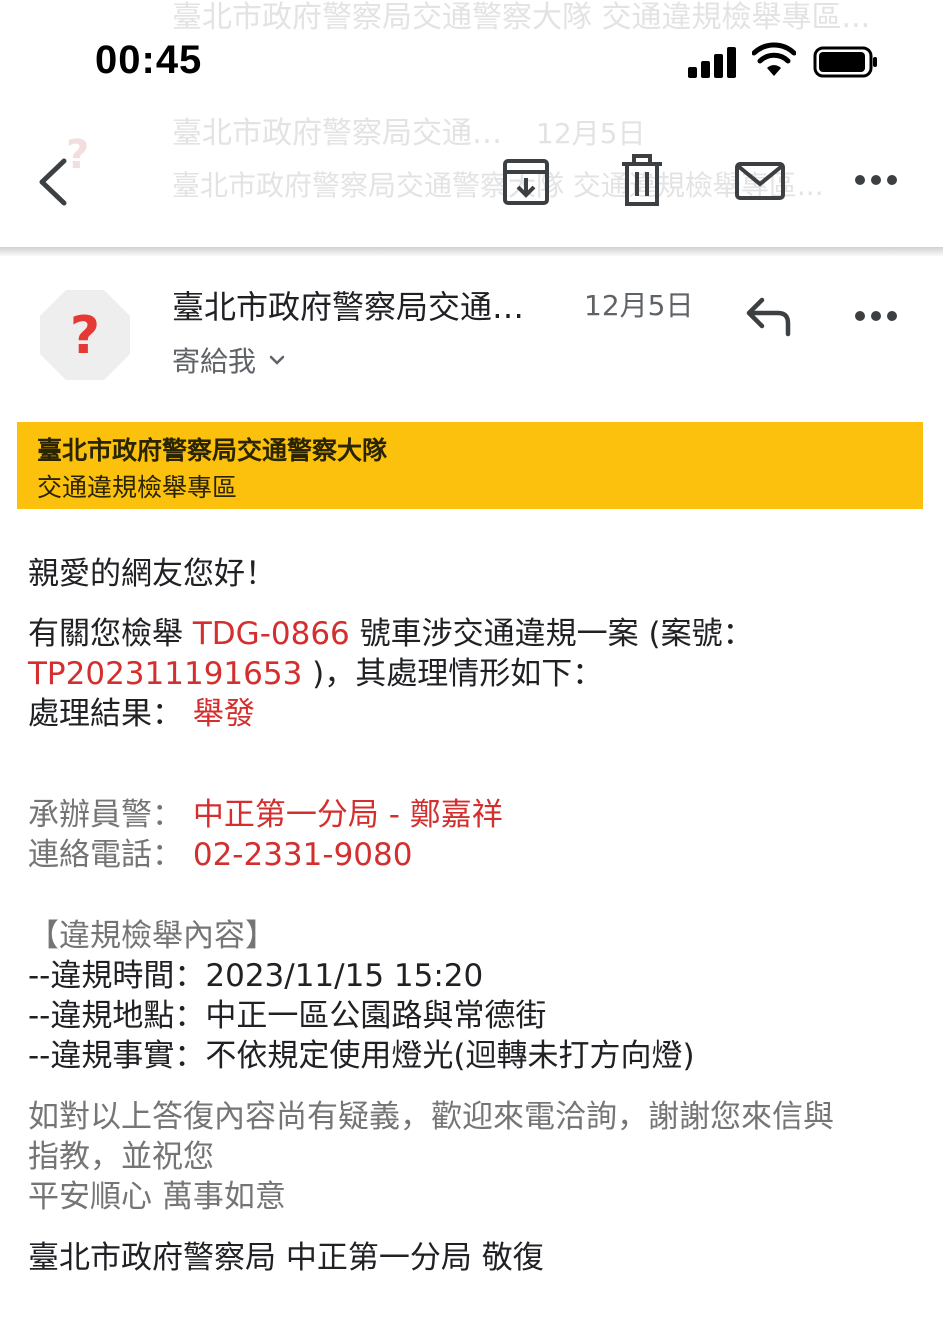 This screenshot has width=943, height=1326. I want to click on closing-line: 如對以上答復內容尚有疑義，歡迎來電洽詢，謝謝您來信與, so click(431, 1117).